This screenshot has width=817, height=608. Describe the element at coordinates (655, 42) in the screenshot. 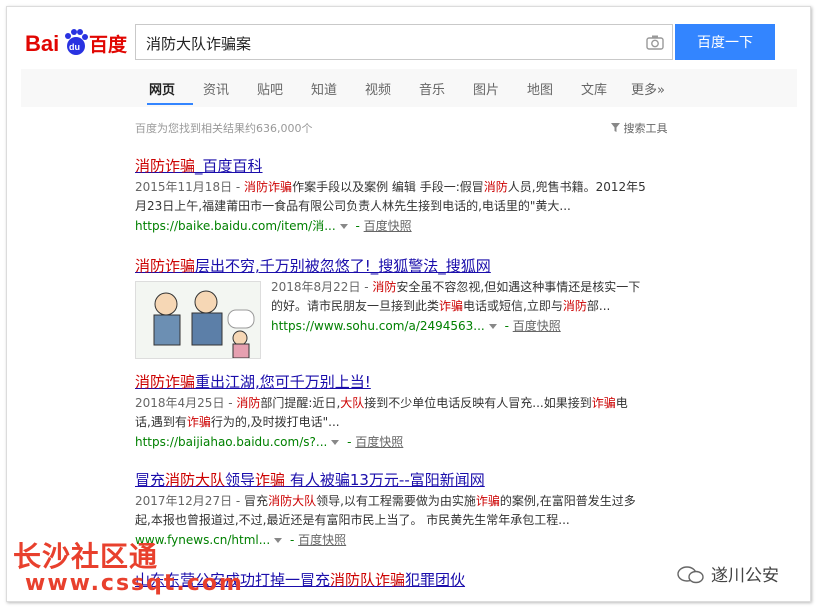

I see `camera-icon` at that location.